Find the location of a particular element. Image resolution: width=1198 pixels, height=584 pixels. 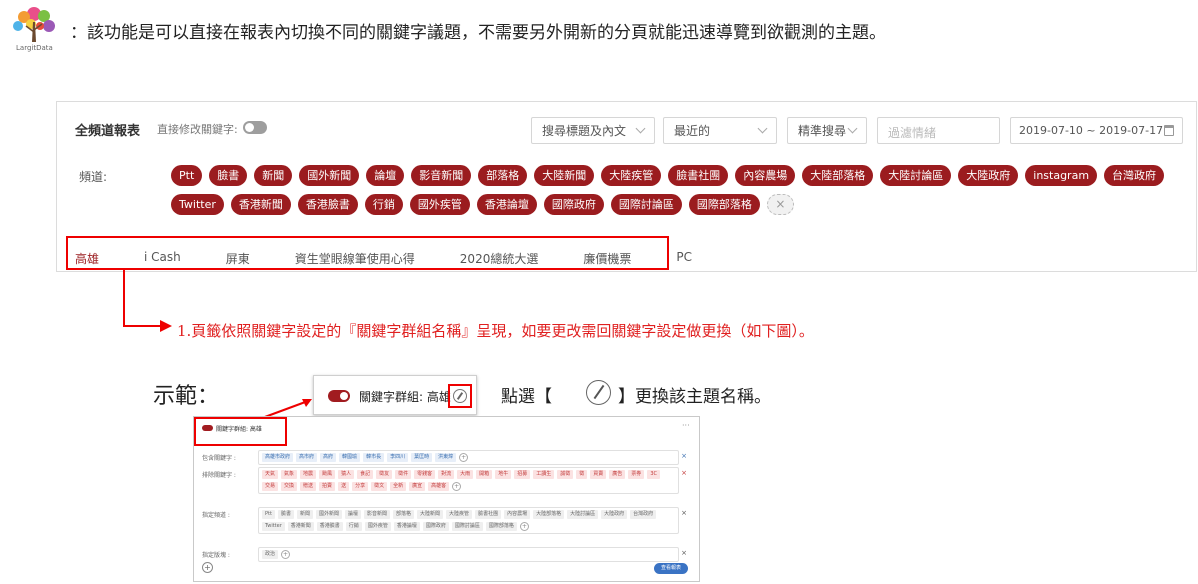

keyword-chip: 論壇 is located at coordinates (352, 514).